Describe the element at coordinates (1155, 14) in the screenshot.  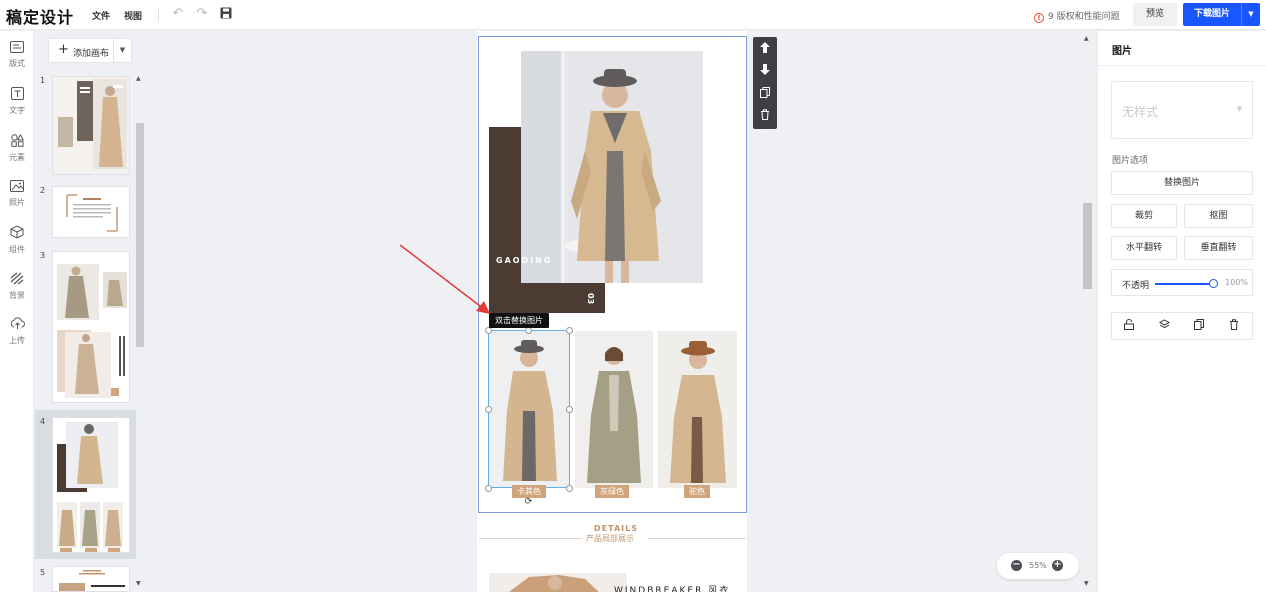
I see `preview-button: 预览` at that location.